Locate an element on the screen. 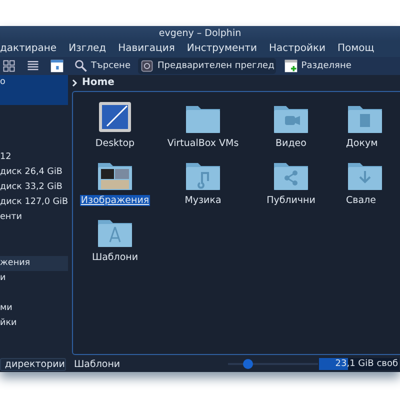  menu-item: Настройки is located at coordinates (297, 49).